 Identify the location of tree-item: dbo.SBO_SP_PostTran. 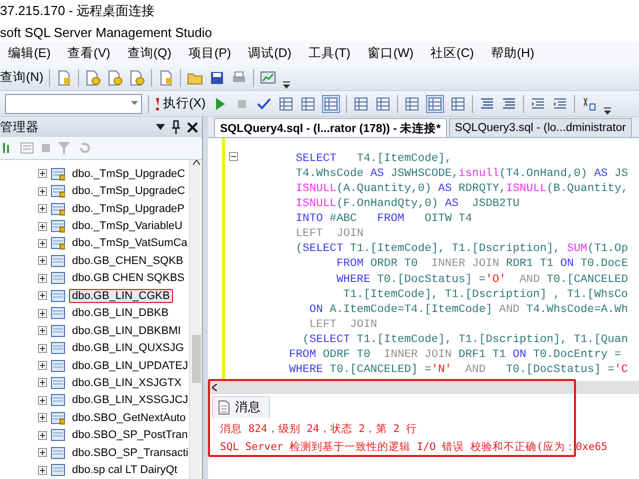
(130, 435).